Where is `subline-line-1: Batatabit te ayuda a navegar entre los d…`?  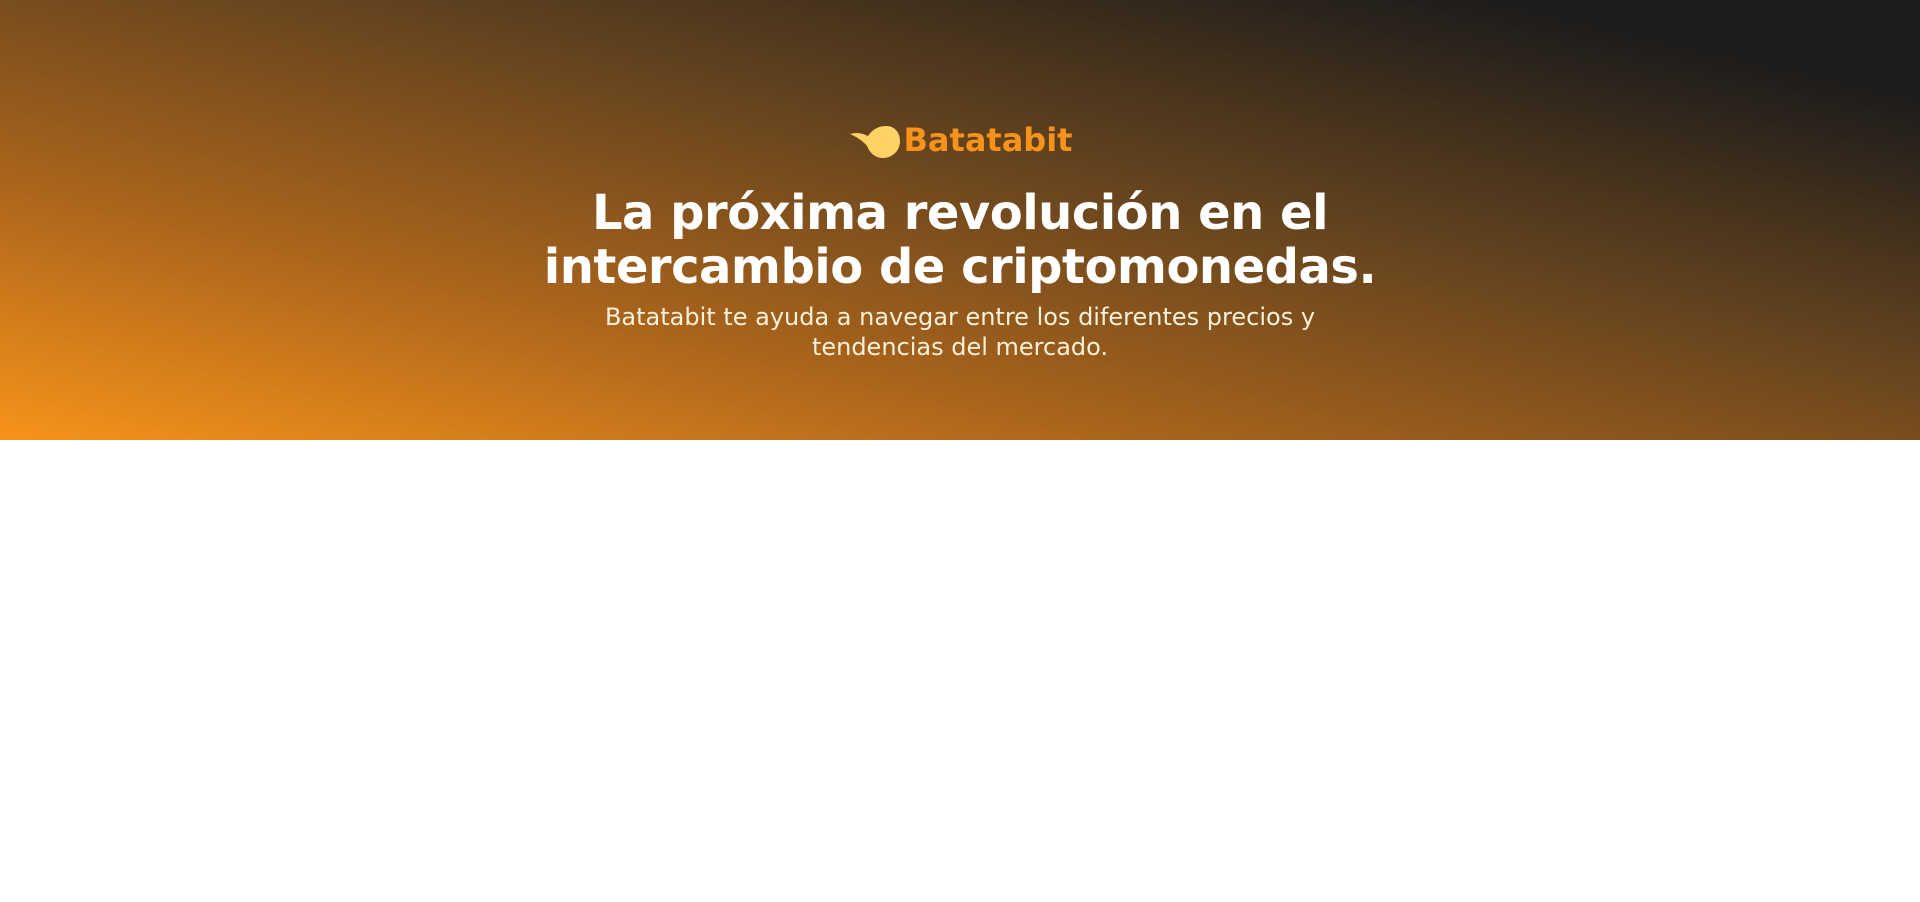
subline-line-1: Batatabit te ayuda a navegar entre los d… is located at coordinates (960, 317).